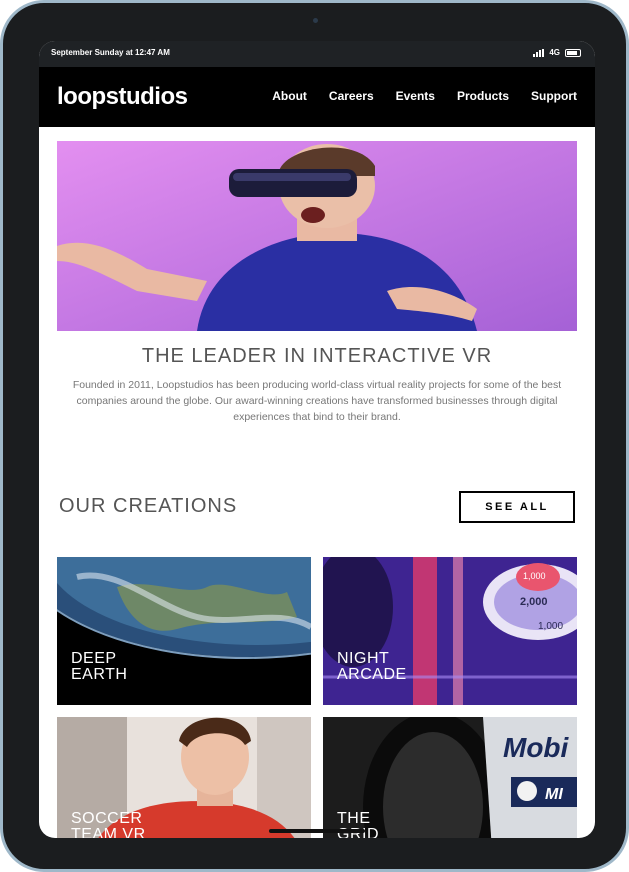 The height and width of the screenshot is (872, 629). I want to click on hero-headline: THE LEADER IN INTERACTIVE VR, so click(317, 356).